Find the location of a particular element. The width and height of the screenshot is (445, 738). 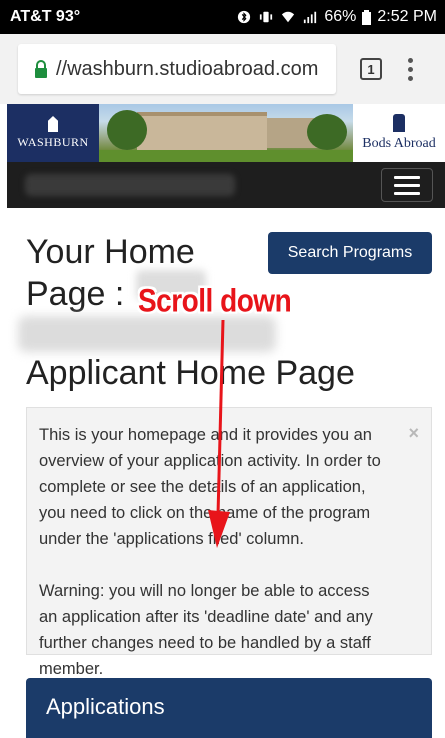

browser-toolbar: //washburn.studioabroad.com 1 is located at coordinates (222, 69).